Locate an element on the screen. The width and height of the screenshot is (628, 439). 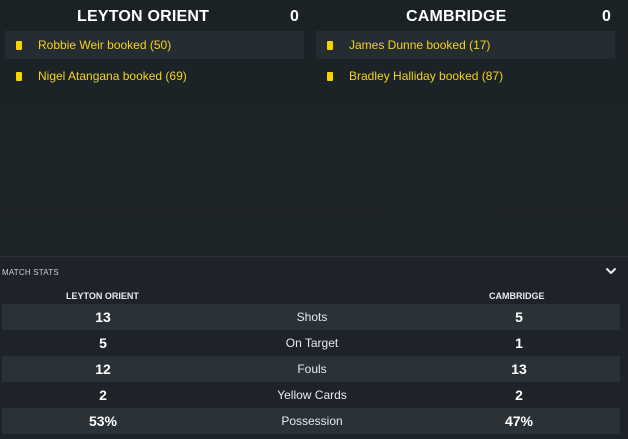
stat-row-shots: 13 Shots 5 is located at coordinates (311, 317).